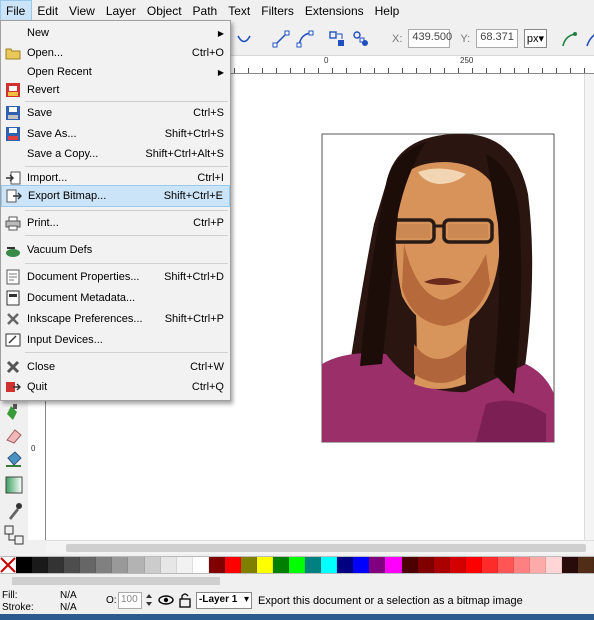  What do you see at coordinates (115, 33) in the screenshot?
I see `menu-item-new: New ▶` at bounding box center [115, 33].